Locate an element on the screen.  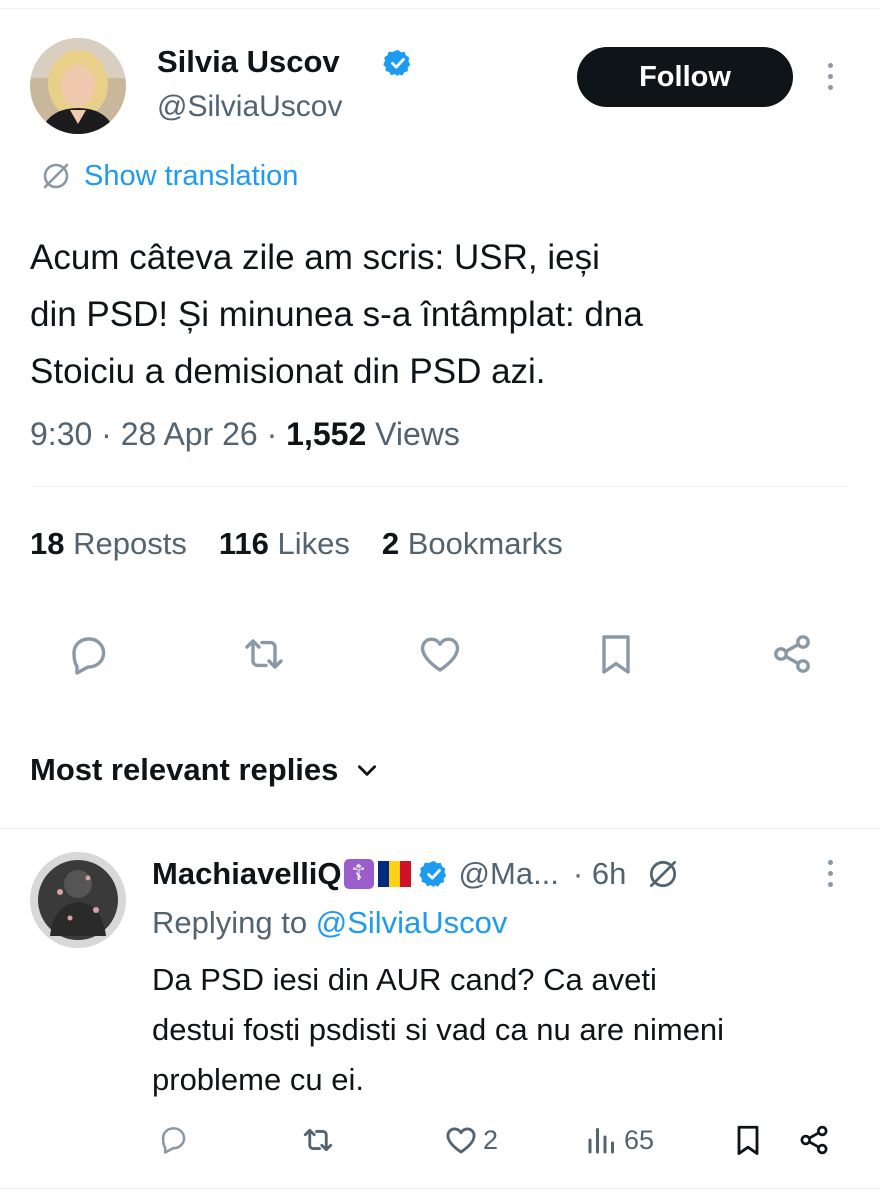
romania-flag-emoji is located at coordinates (394, 874).